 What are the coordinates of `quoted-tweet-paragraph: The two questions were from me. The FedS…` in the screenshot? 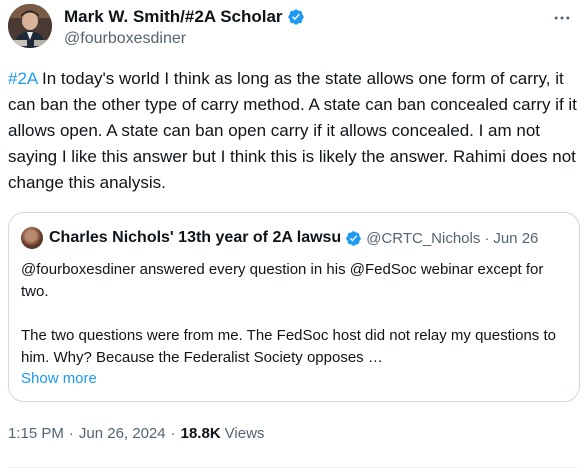 It's located at (288, 346).